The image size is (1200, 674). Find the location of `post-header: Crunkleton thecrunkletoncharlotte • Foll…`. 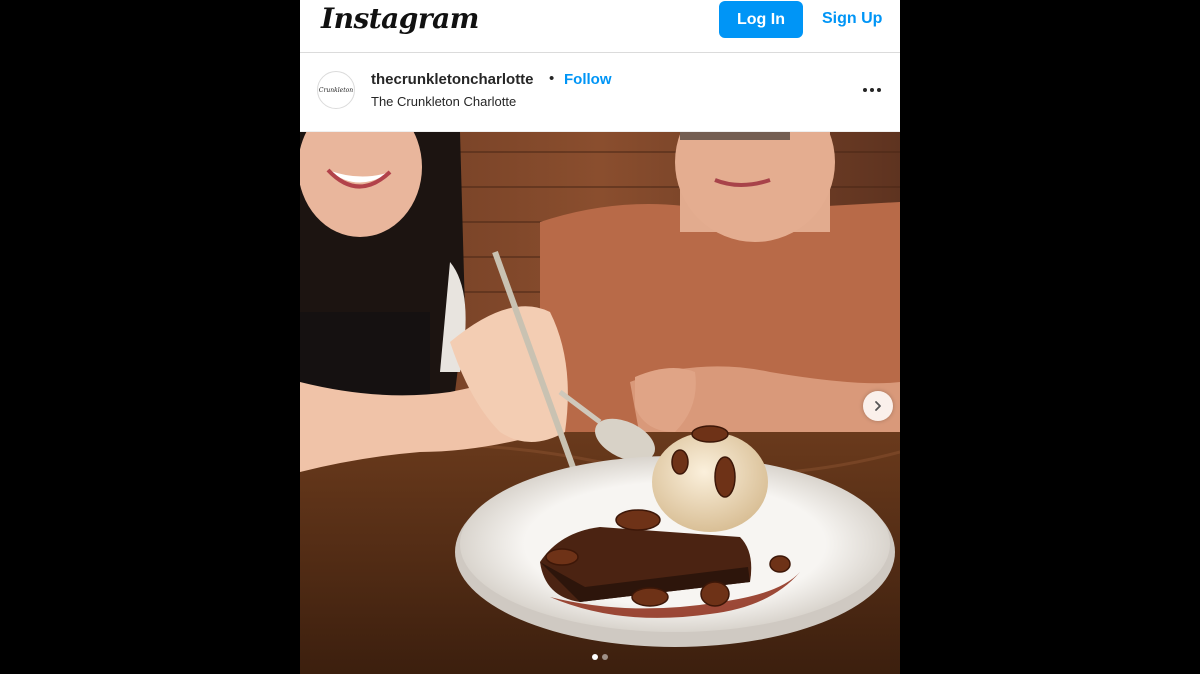

post-header: Crunkleton thecrunkletoncharlotte • Foll… is located at coordinates (600, 93).